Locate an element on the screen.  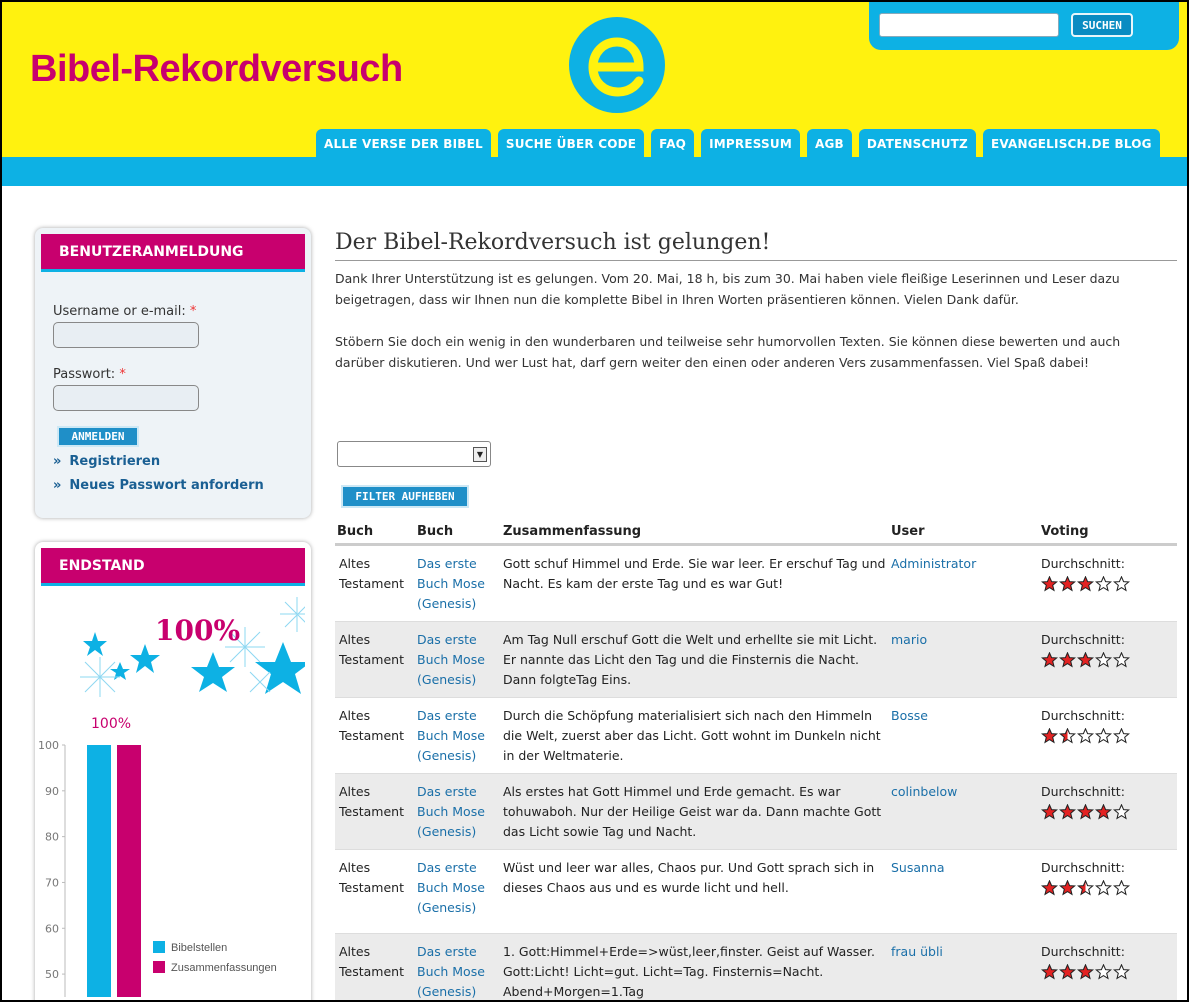
header-testament: Buch is located at coordinates (376, 533).